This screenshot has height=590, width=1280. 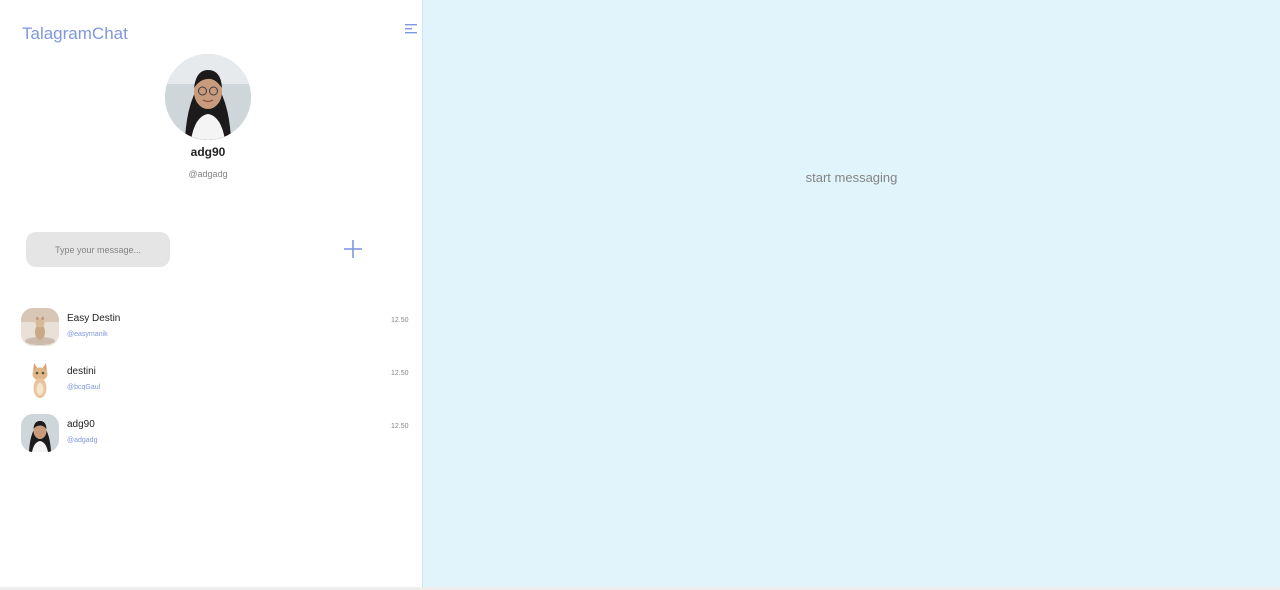 I want to click on profile-name: adg90, so click(x=208, y=152).